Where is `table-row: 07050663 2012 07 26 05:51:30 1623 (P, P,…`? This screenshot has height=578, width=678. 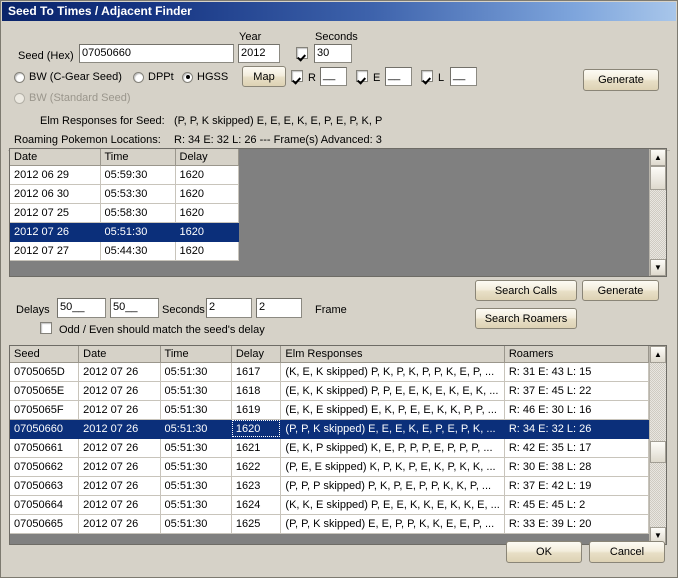 table-row: 07050663 2012 07 26 05:51:30 1623 (P, P,… is located at coordinates (329, 486).